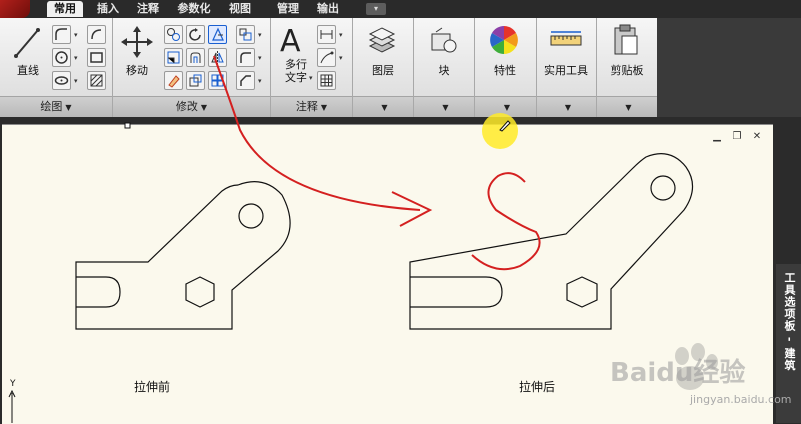  I want to click on pen-cursor-icon, so click(505, 126).